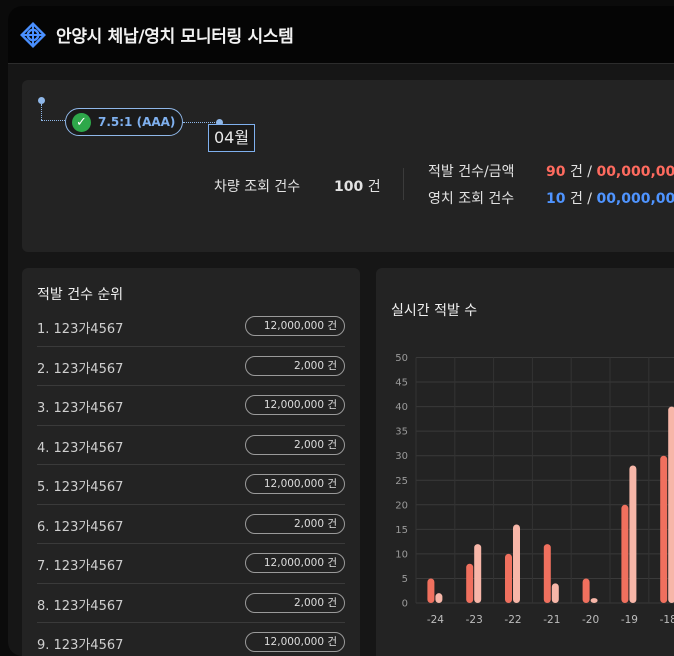  What do you see at coordinates (401, 407) in the screenshot?
I see `y-tick-label: 40` at bounding box center [401, 407].